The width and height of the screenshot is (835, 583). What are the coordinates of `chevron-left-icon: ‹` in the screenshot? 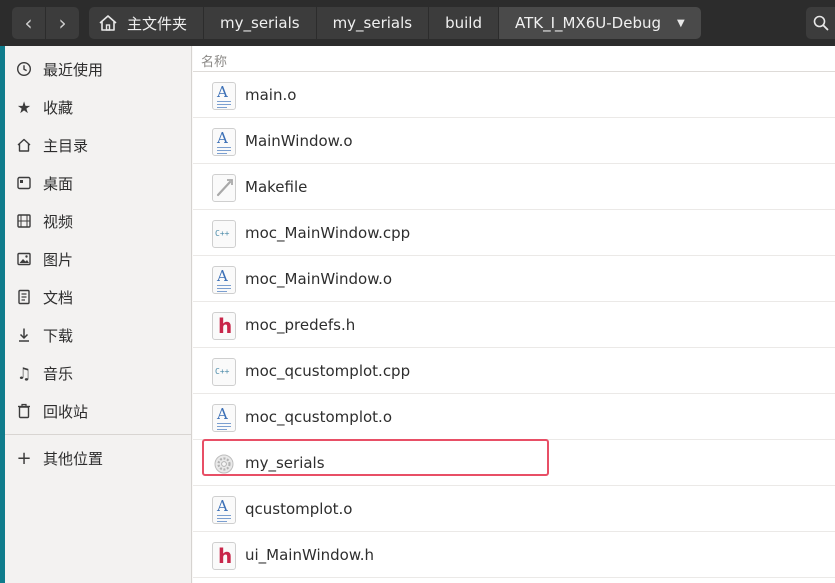 It's located at (28, 23).